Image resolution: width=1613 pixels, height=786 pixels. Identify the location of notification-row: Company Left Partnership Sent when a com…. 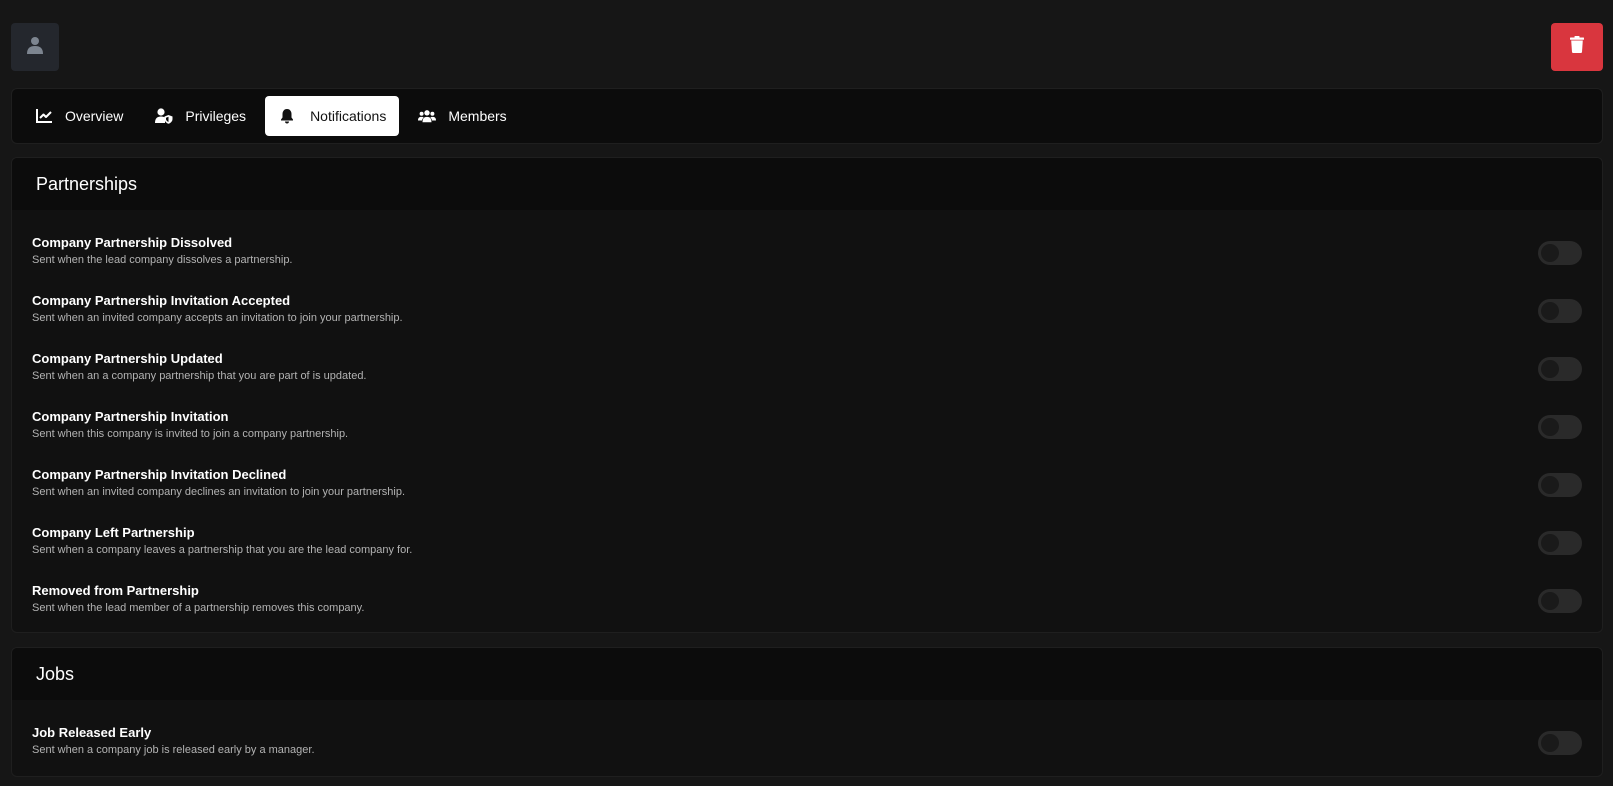
(807, 545).